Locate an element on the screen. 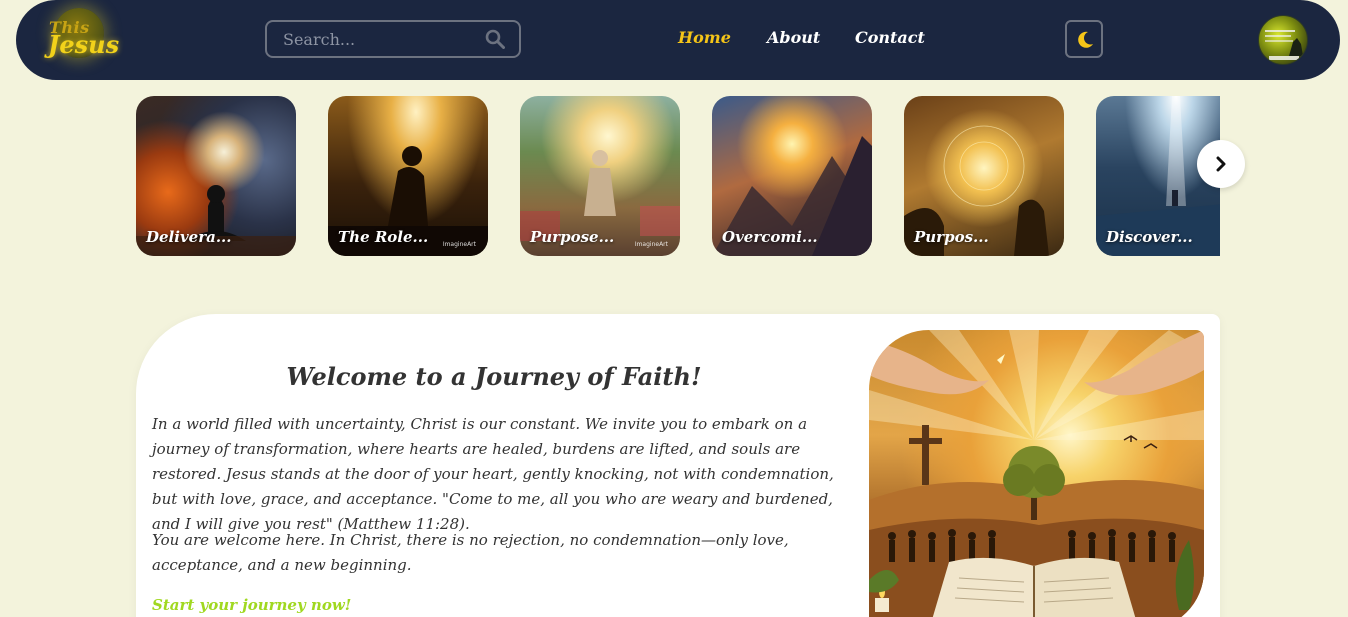 This screenshot has height=617, width=1348. nav-link-contact: Contact is located at coordinates (890, 37).